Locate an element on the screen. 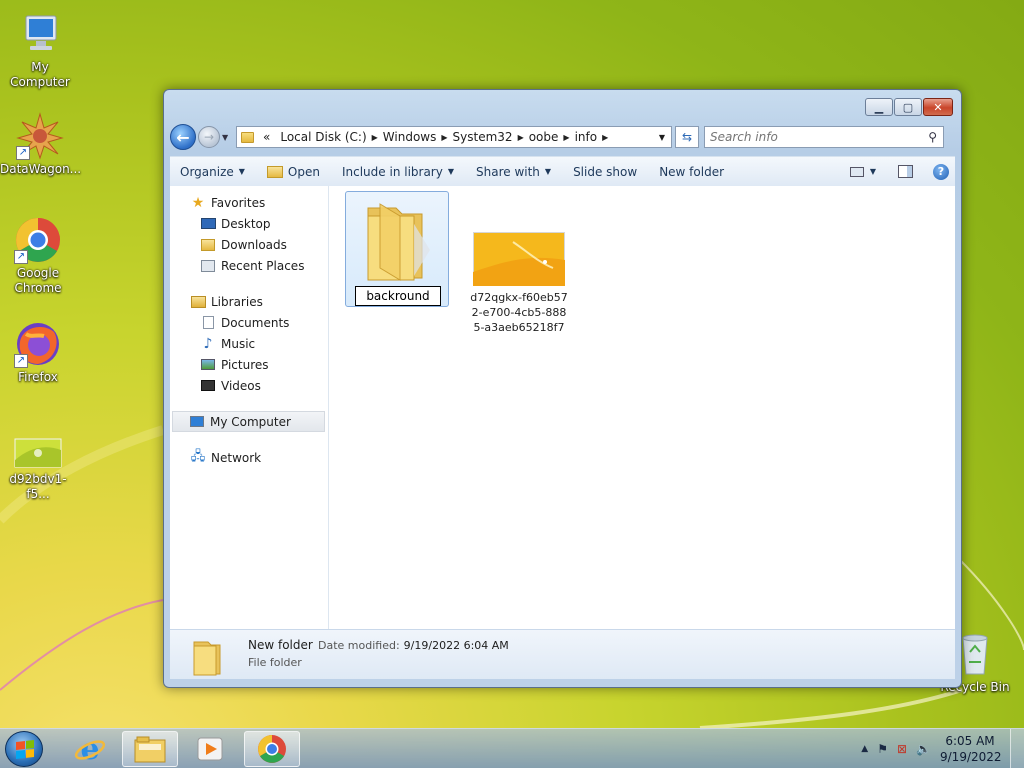  minimize-button: ▁ is located at coordinates (879, 107).